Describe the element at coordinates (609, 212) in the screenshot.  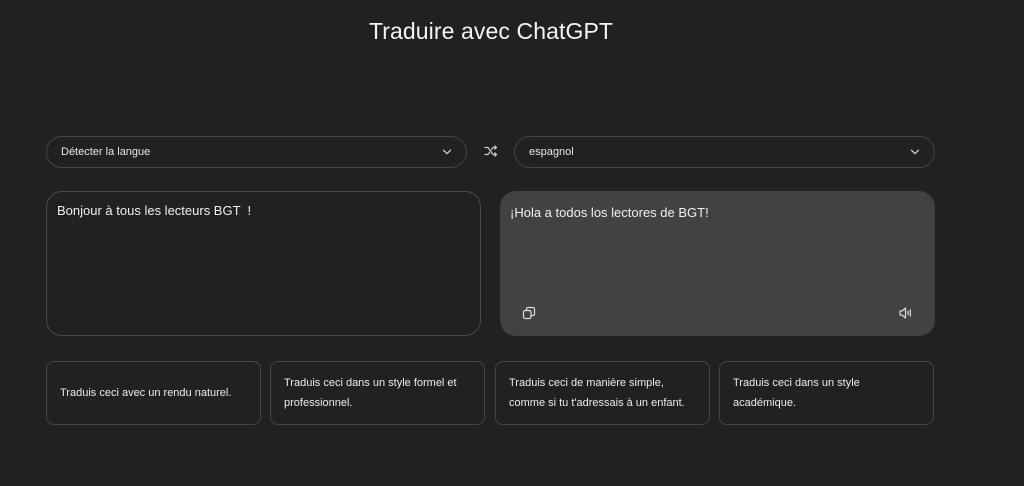
I see `translation-output-text: ¡Hola a todos los lectores de BGT!` at that location.